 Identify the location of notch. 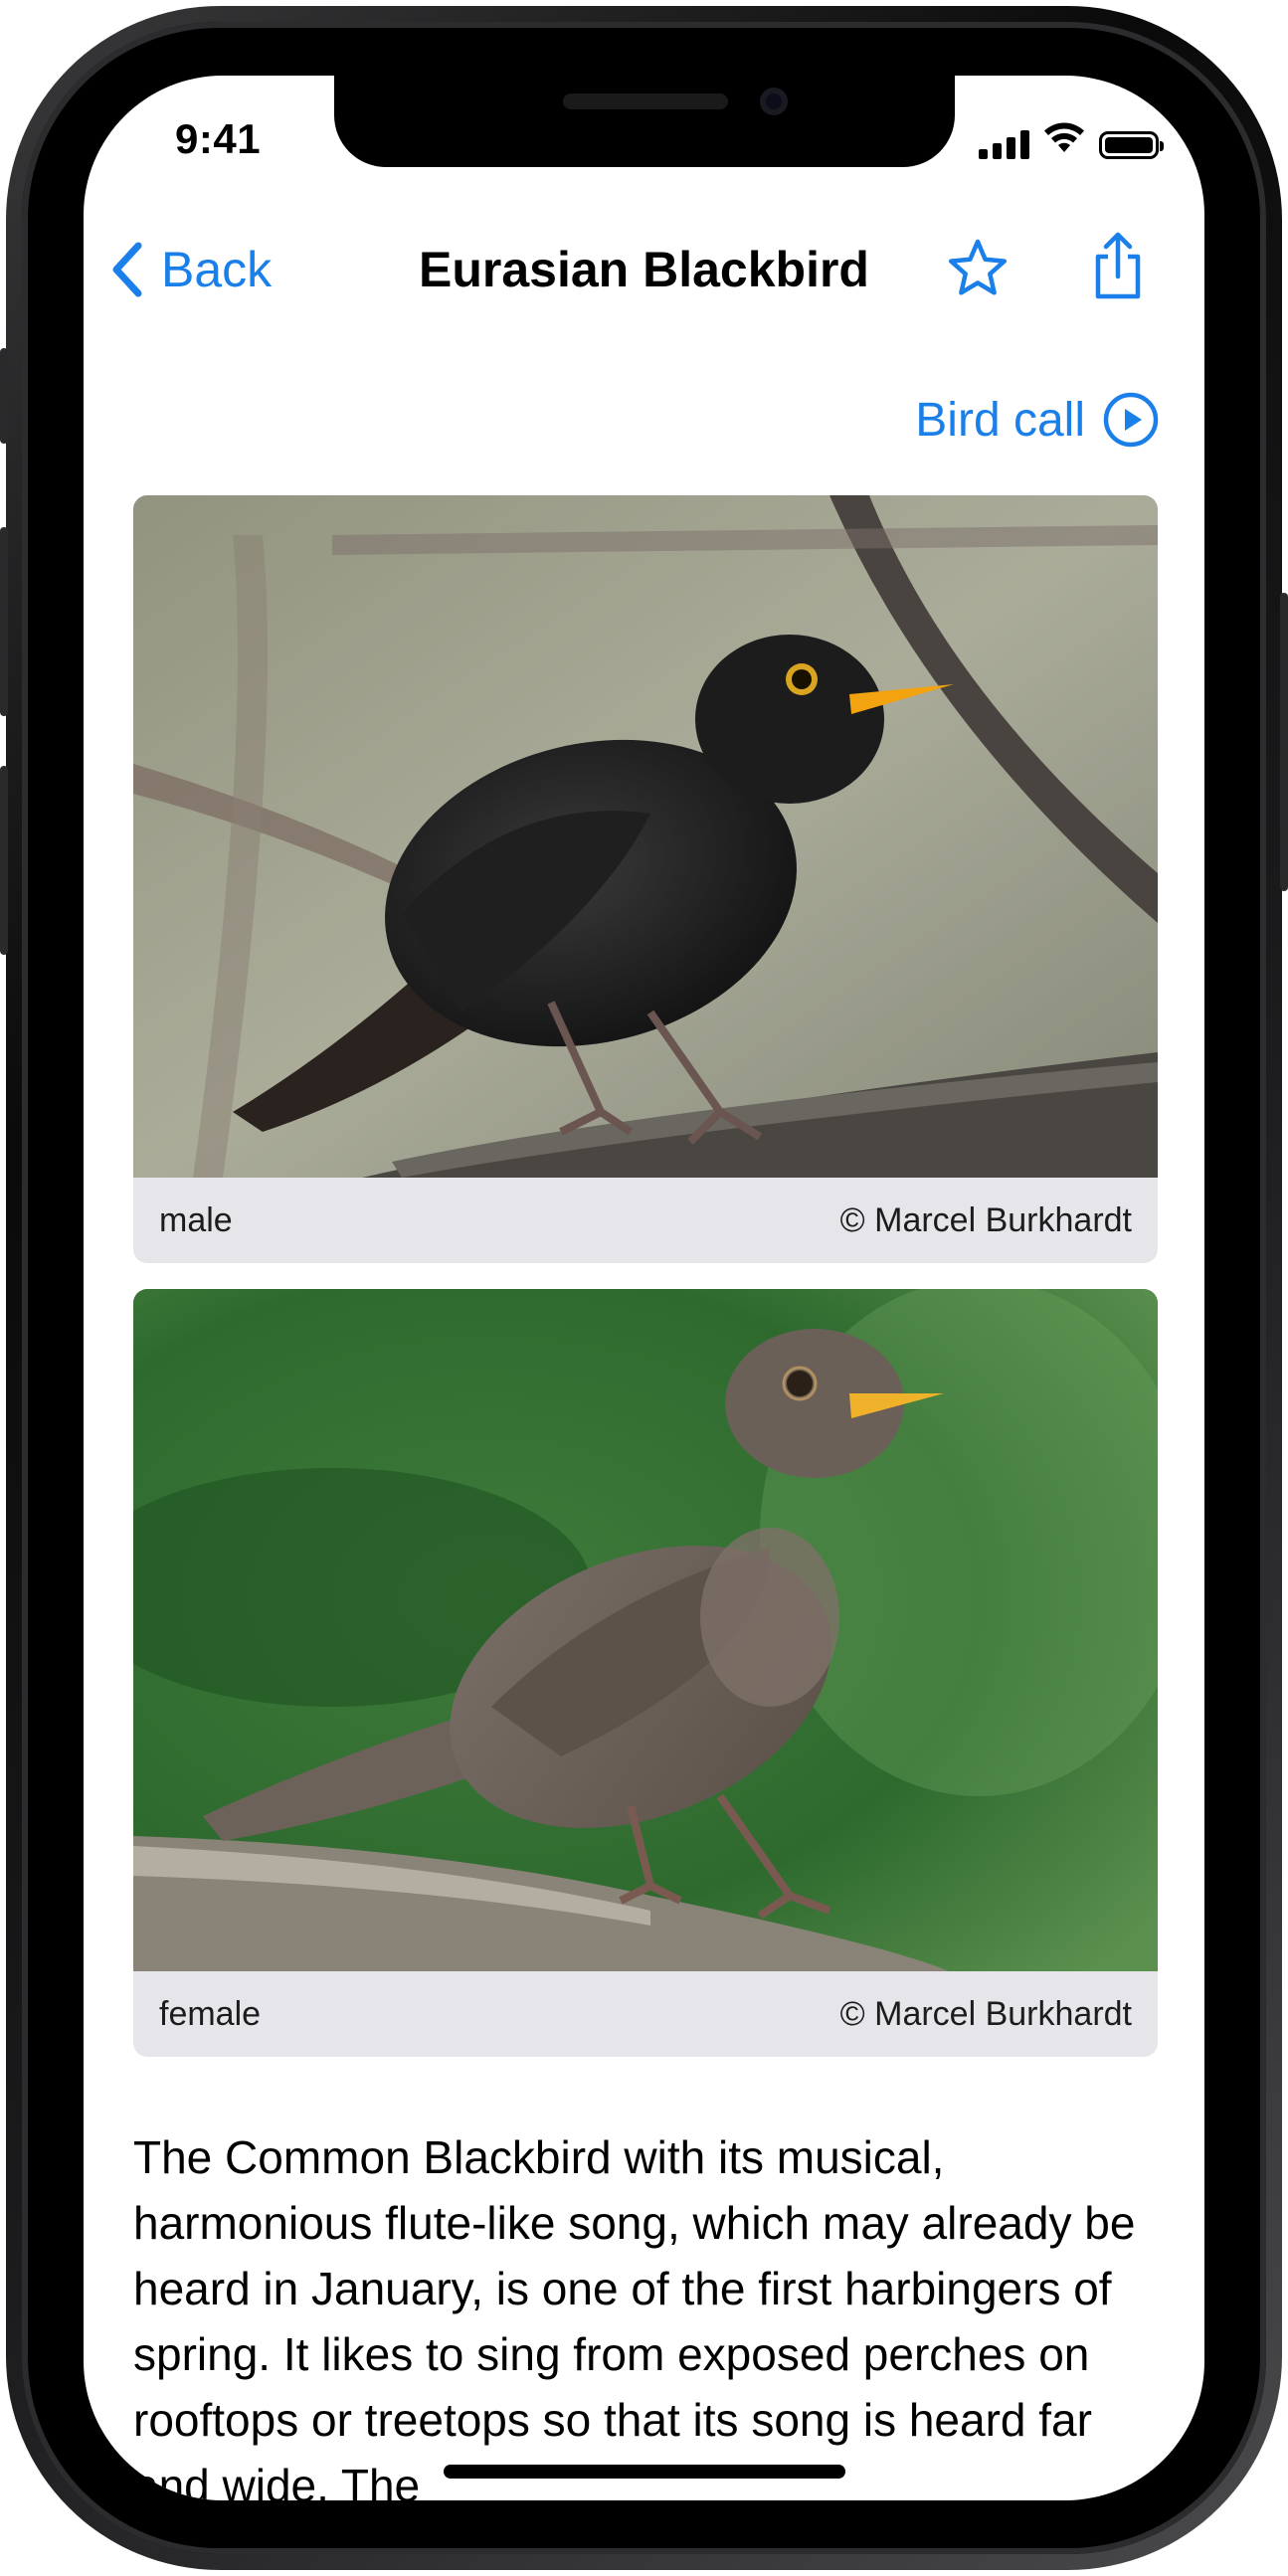
(644, 121).